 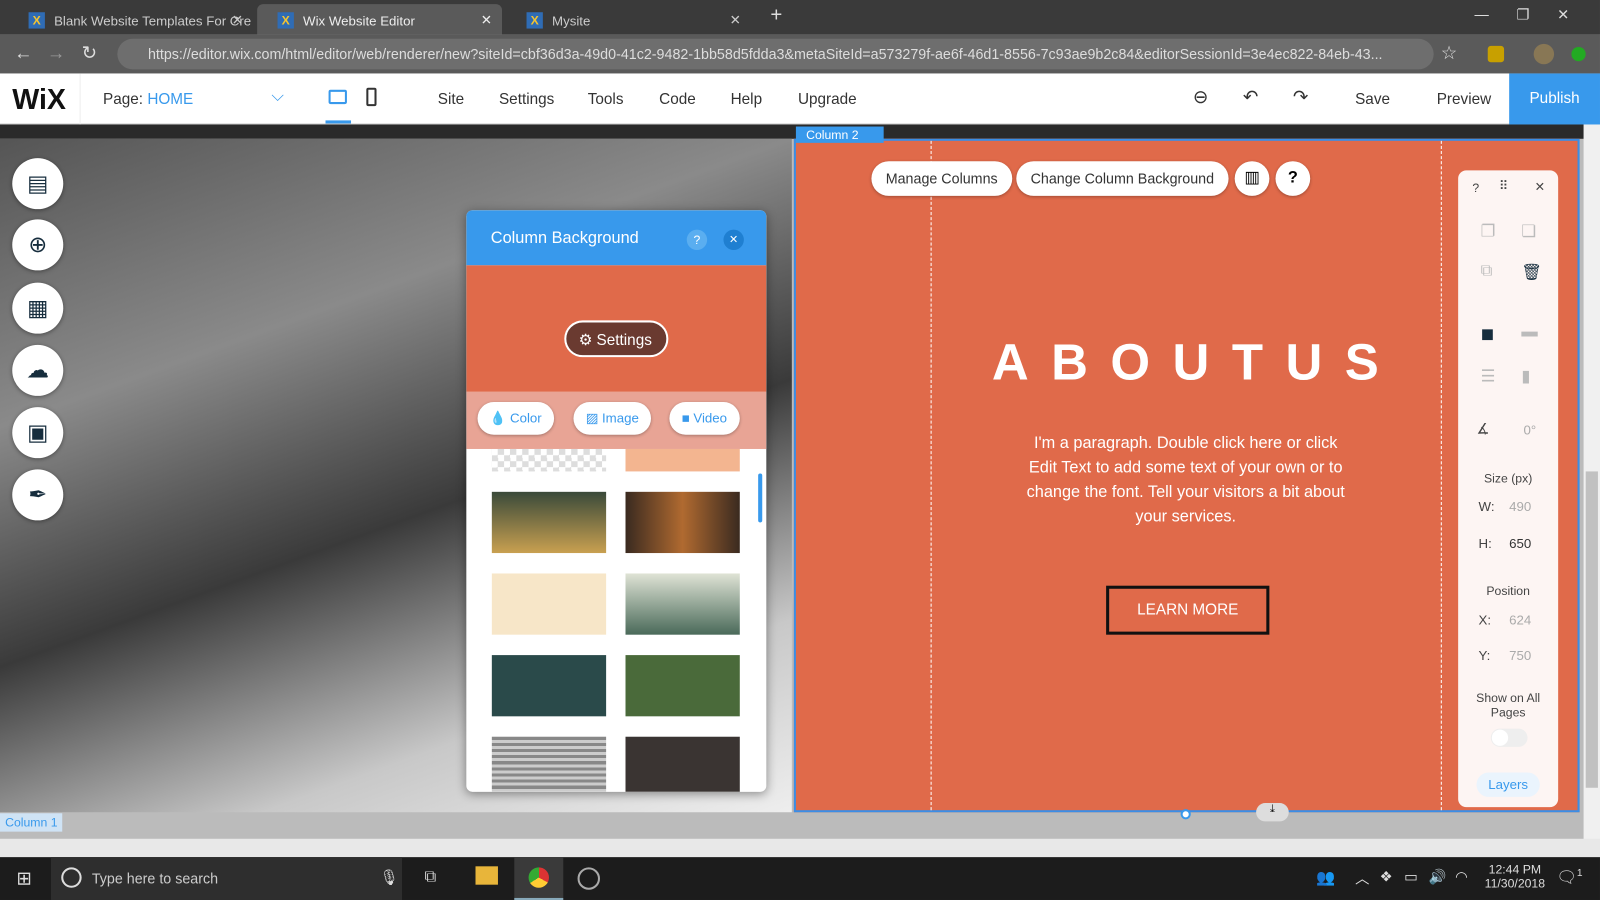 I want to click on panel-scrollbar, so click(x=760, y=498).